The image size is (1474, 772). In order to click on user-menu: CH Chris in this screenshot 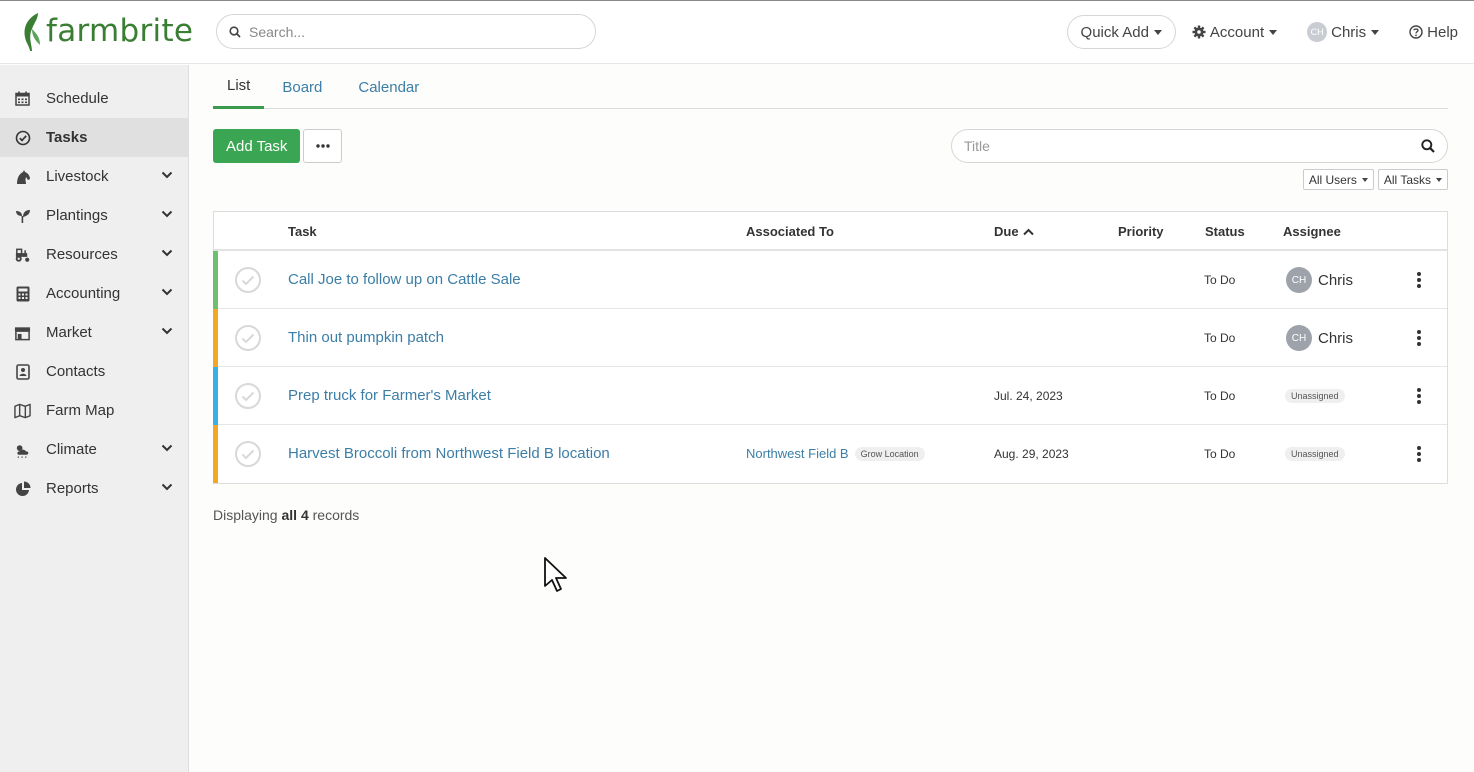, I will do `click(1343, 32)`.